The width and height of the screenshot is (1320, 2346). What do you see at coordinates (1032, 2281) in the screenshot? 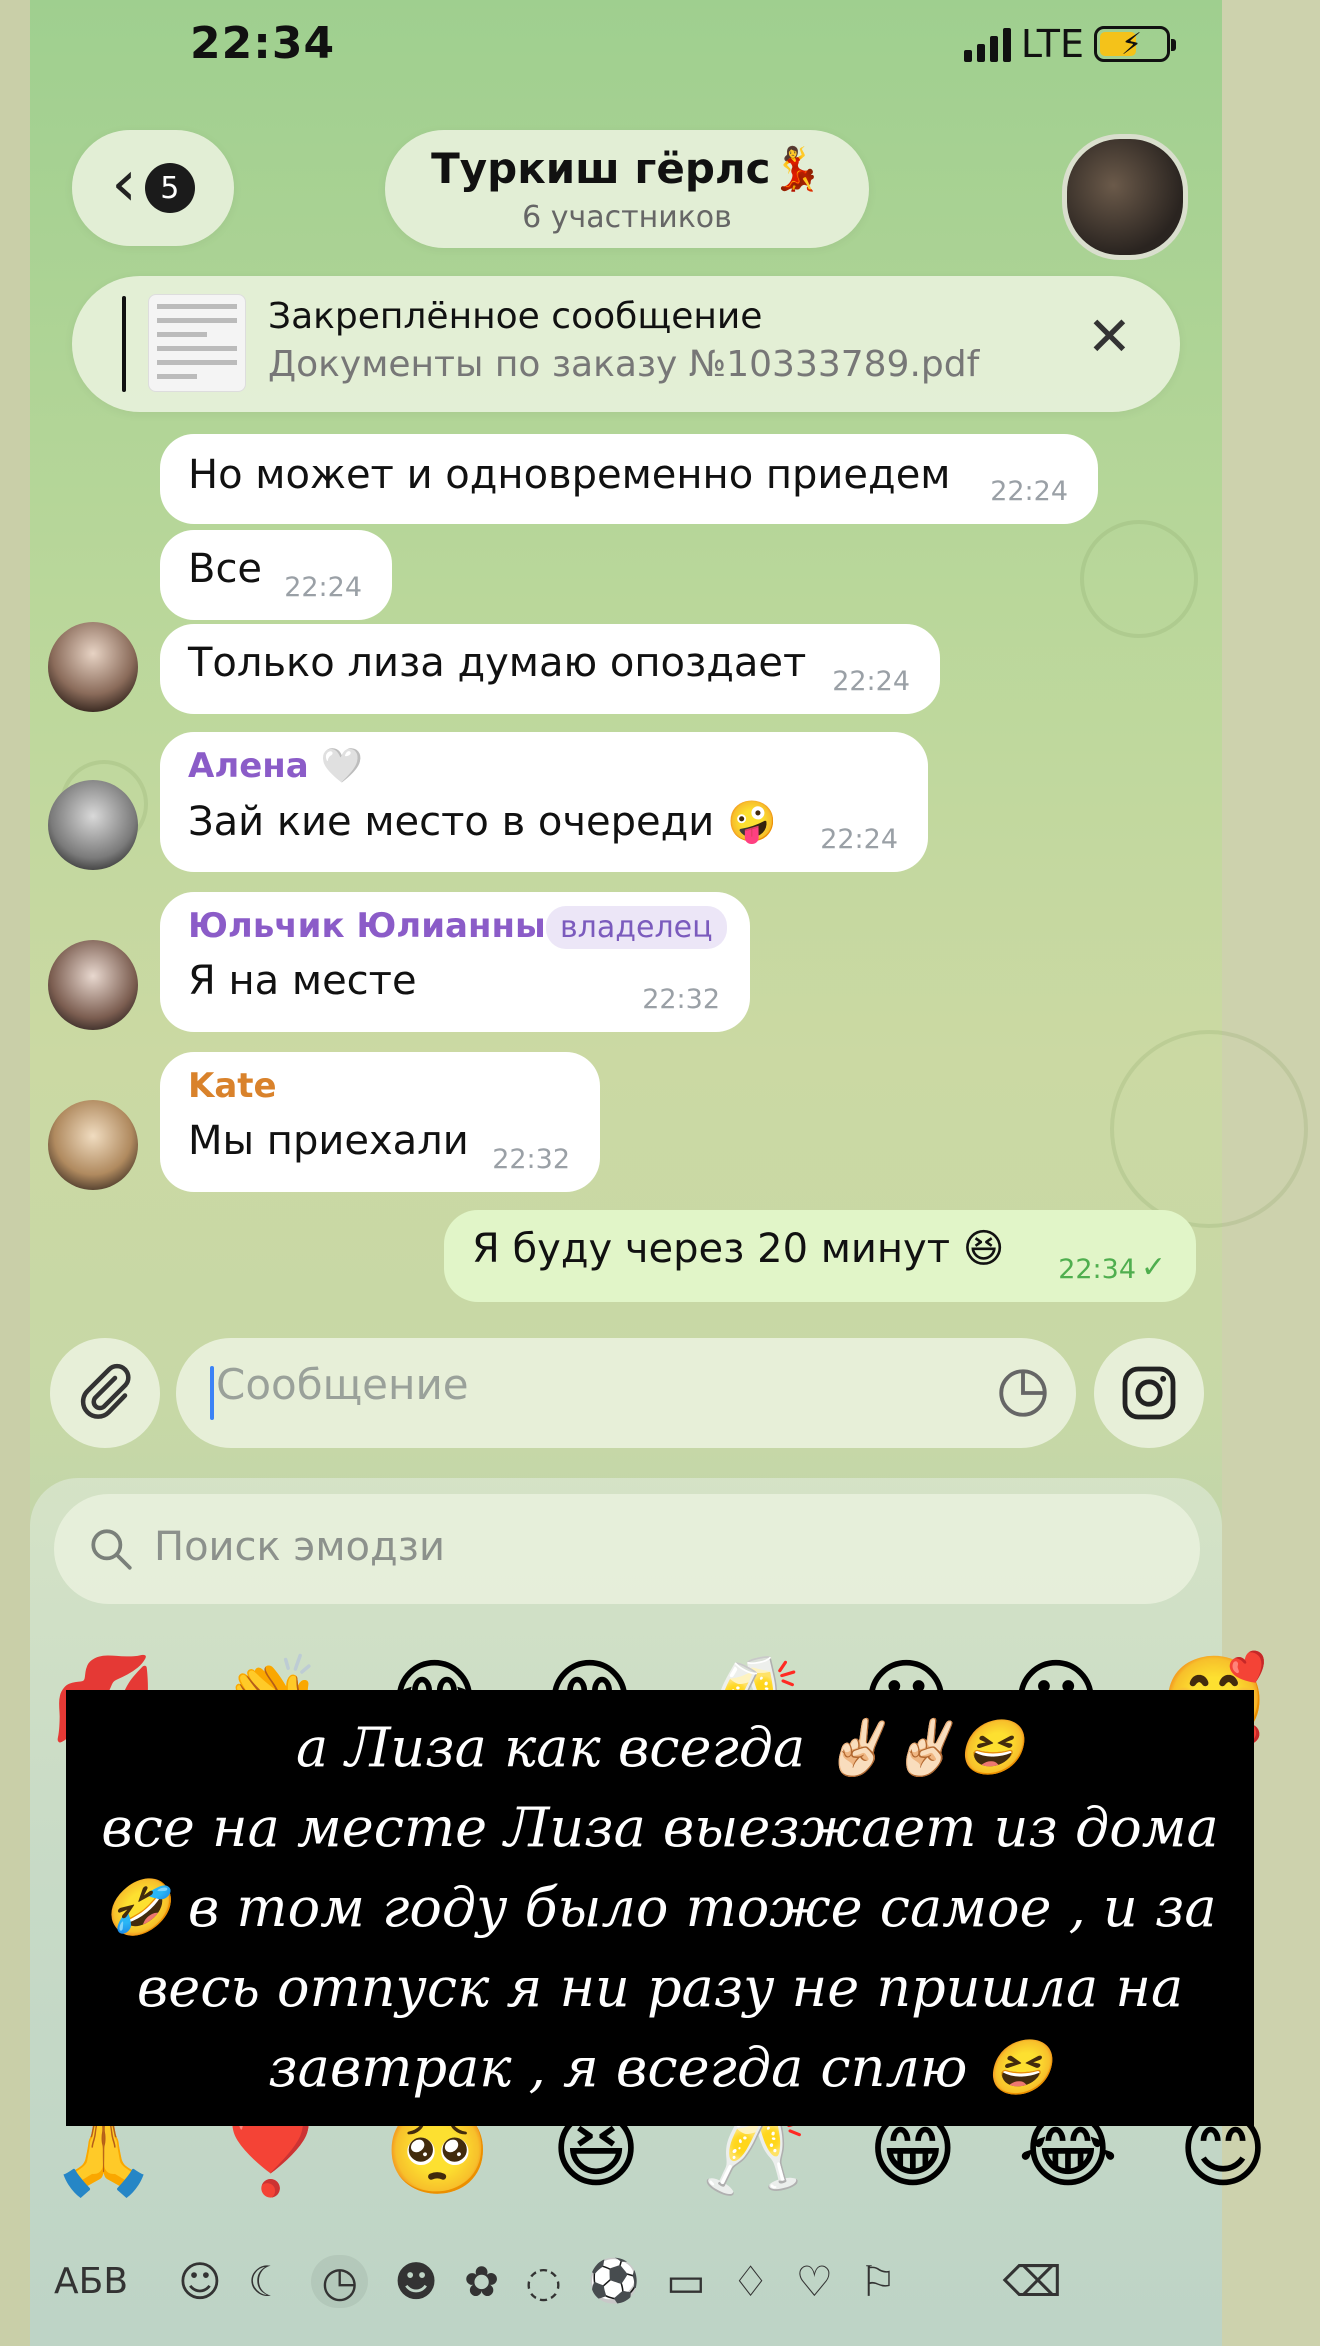
I see `backspace-icon: ⌫` at bounding box center [1032, 2281].